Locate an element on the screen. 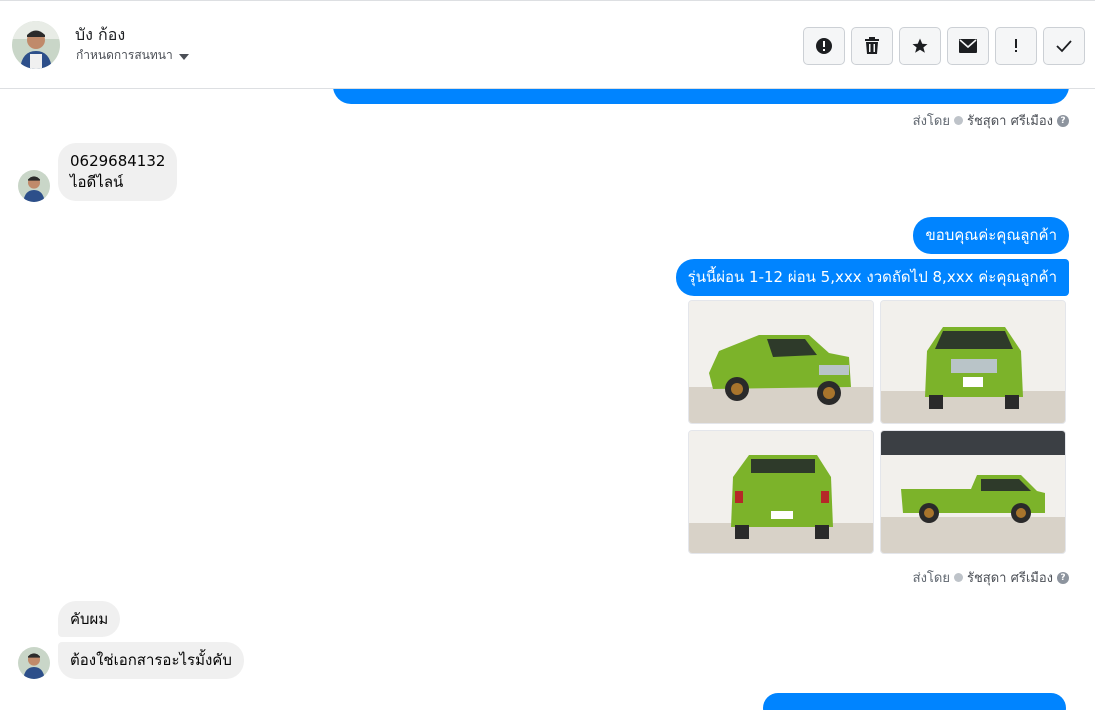  check-icon is located at coordinates (1064, 46).